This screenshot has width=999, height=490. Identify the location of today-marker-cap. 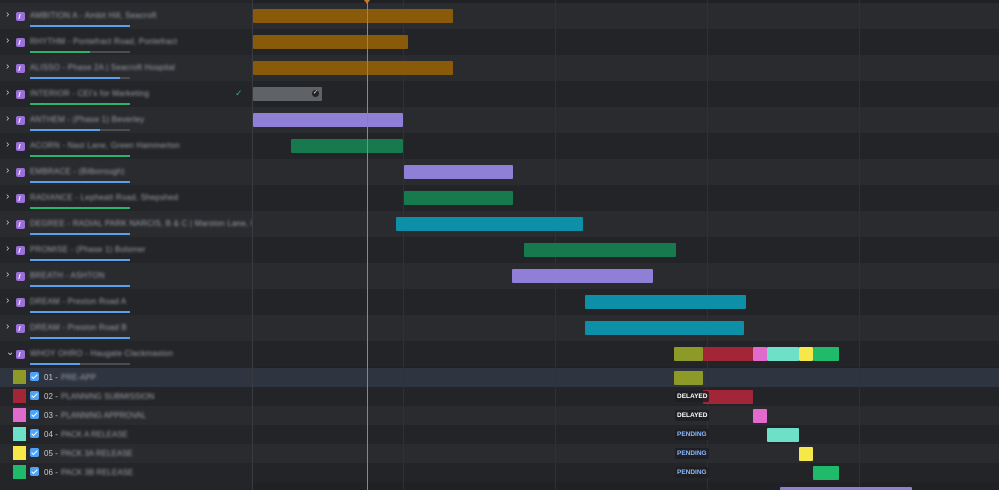
(367, 2).